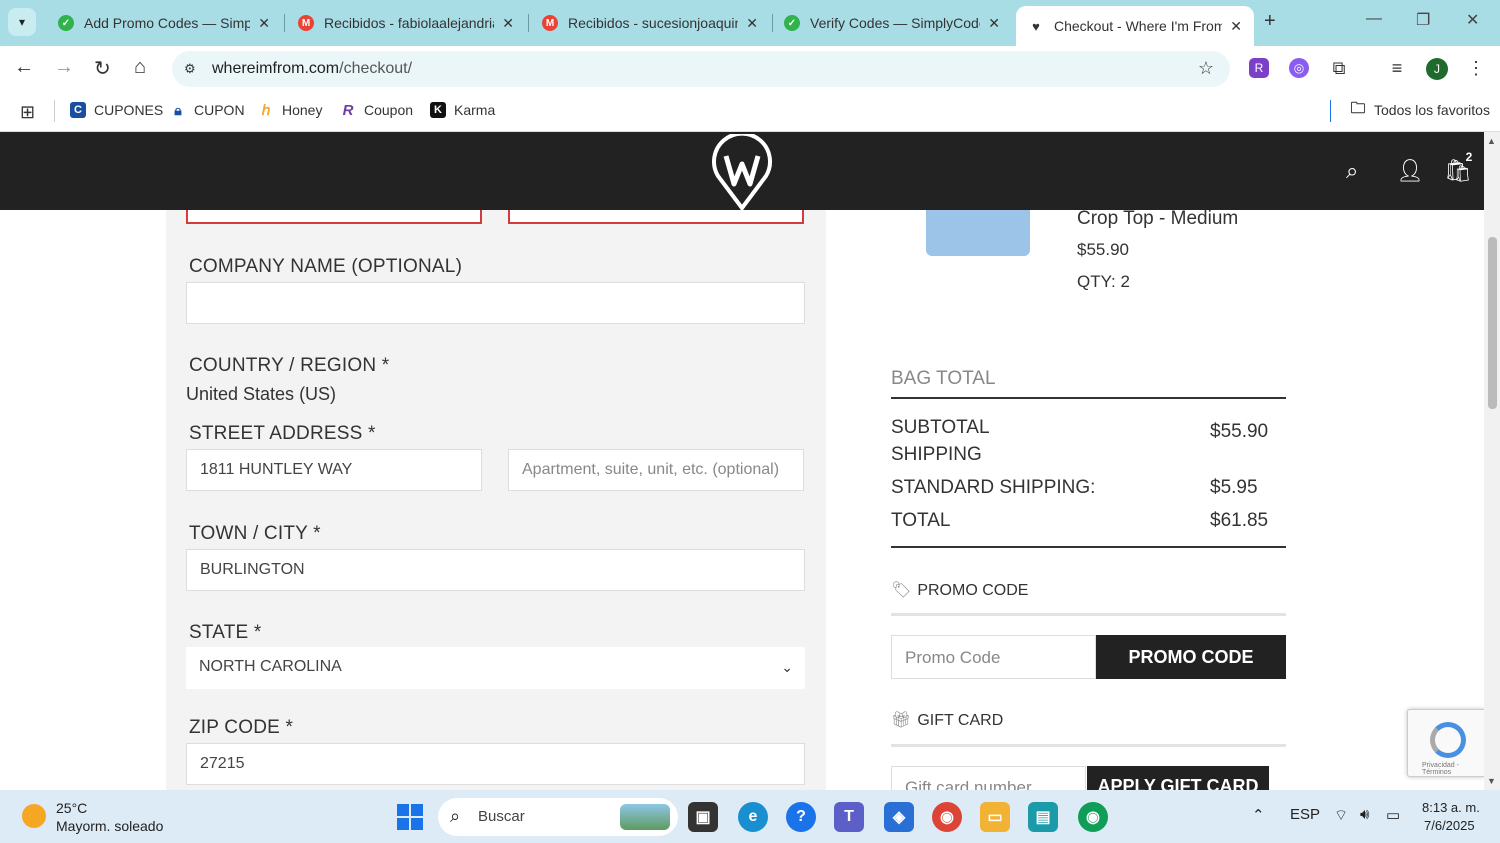  Describe the element at coordinates (1339, 68) in the screenshot. I see `extensions-puzzle-icon: ⧉` at that location.